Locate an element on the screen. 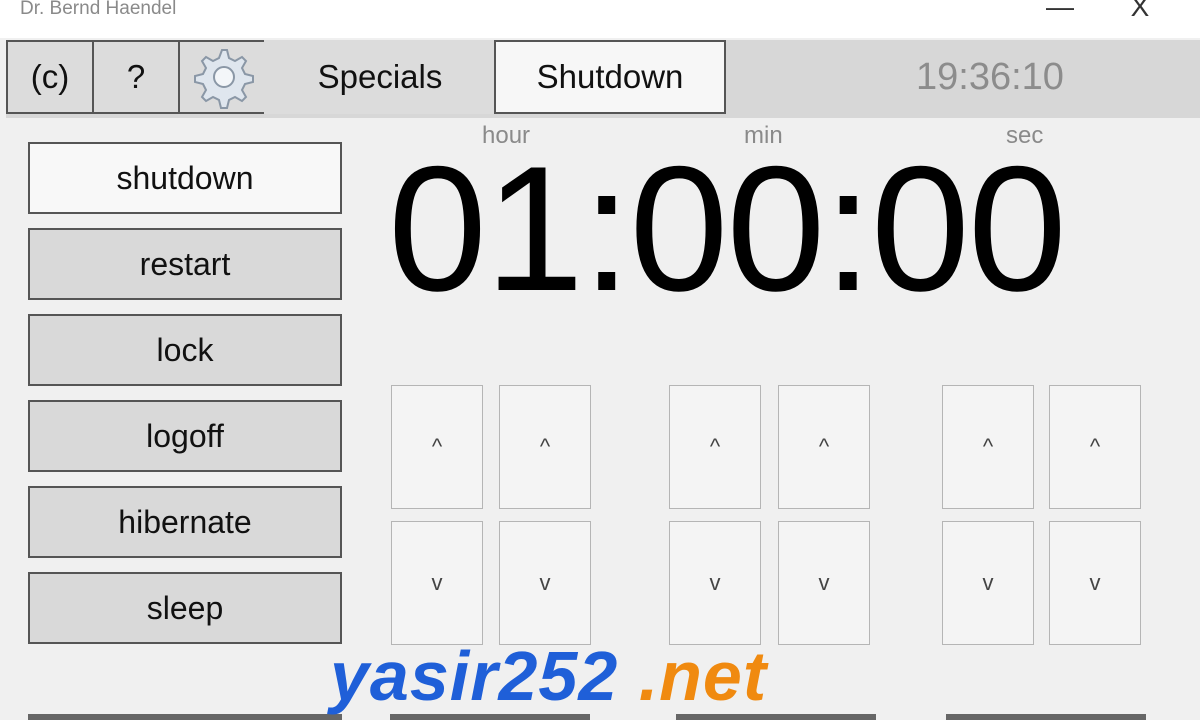 The image size is (1200, 720). current-time: 19:36:10 is located at coordinates (990, 77).